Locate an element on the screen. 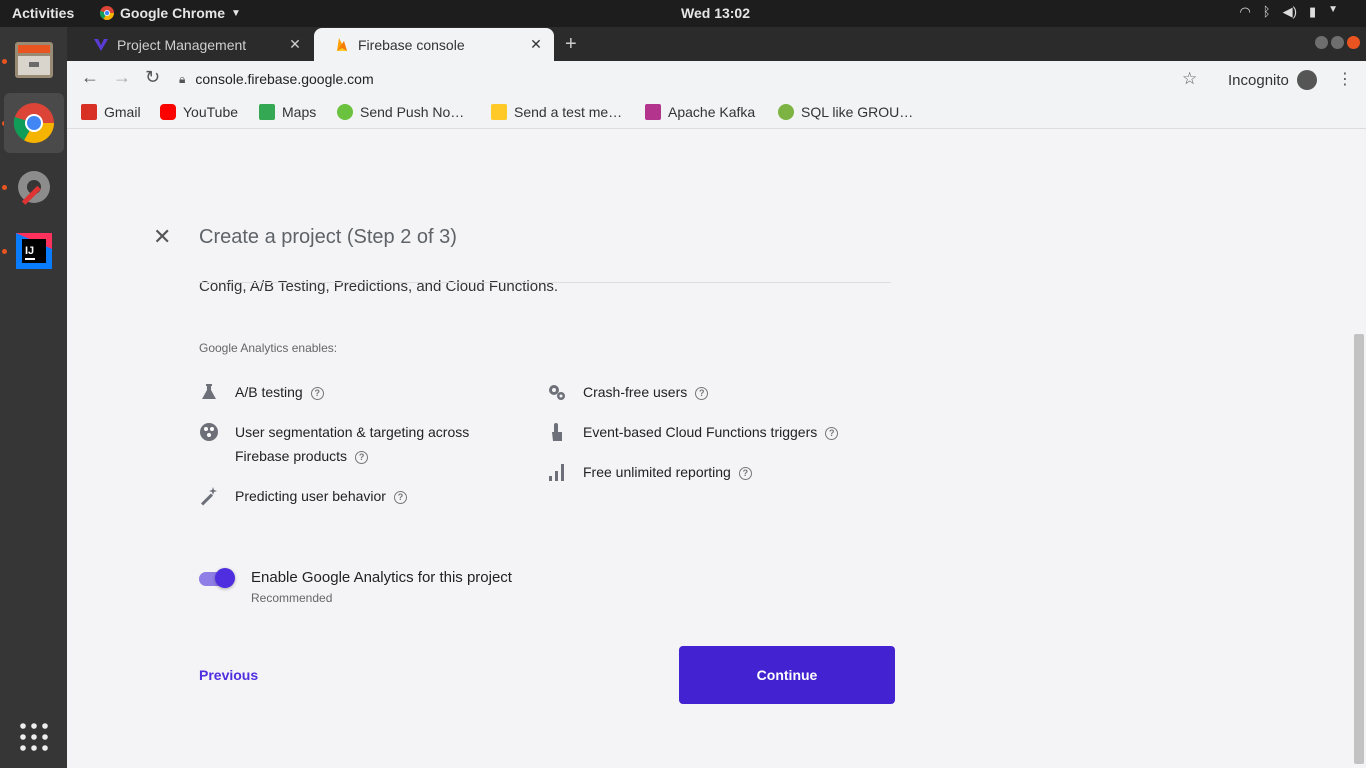  feature-label-line2: Firebase products is located at coordinates (291, 456).